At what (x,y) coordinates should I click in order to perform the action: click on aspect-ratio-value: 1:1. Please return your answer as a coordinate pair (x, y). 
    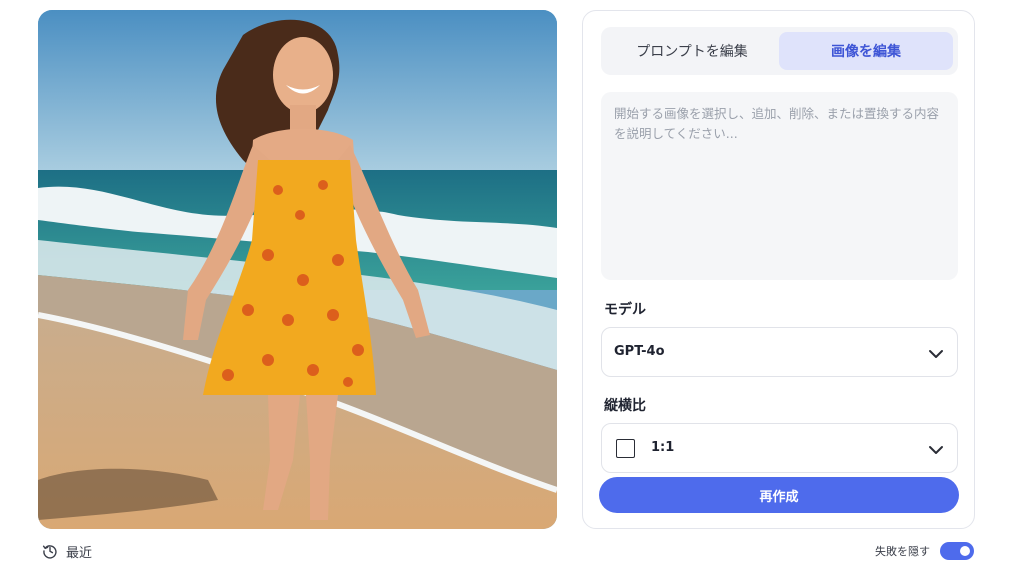
    Looking at the image, I should click on (663, 447).